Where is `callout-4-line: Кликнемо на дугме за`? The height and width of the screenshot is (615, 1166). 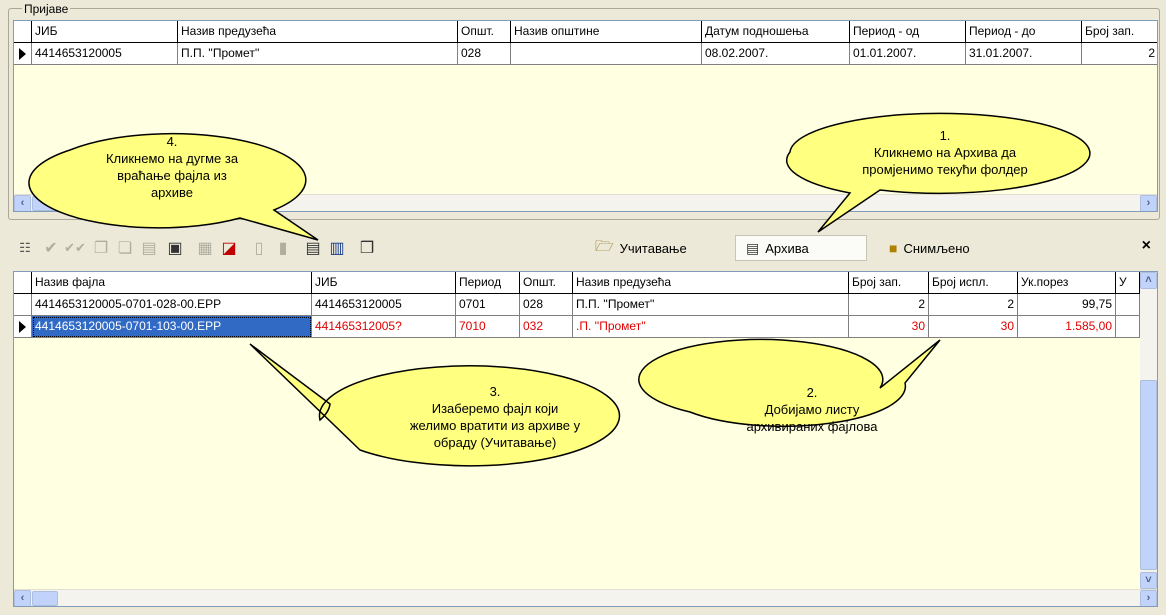 callout-4-line: Кликнемо на дугме за is located at coordinates (172, 158).